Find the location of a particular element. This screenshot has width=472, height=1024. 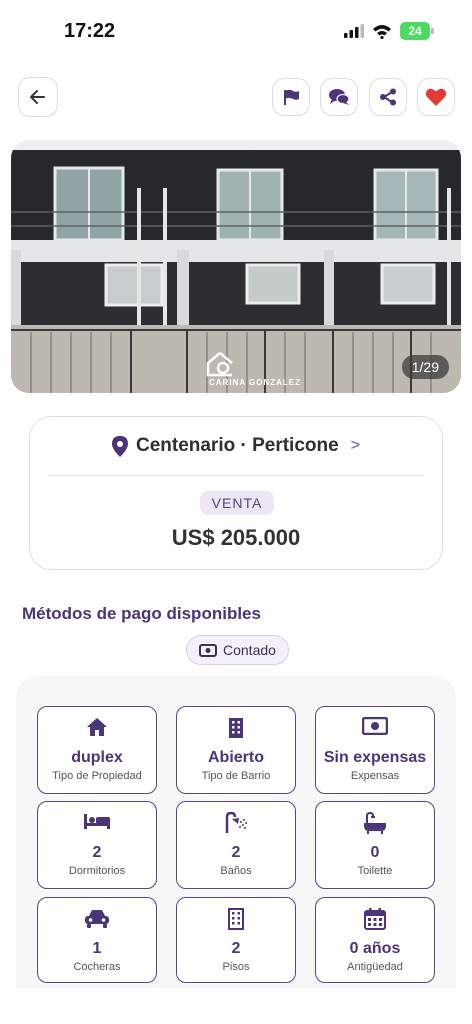

feature-value: Abierto is located at coordinates (236, 757).